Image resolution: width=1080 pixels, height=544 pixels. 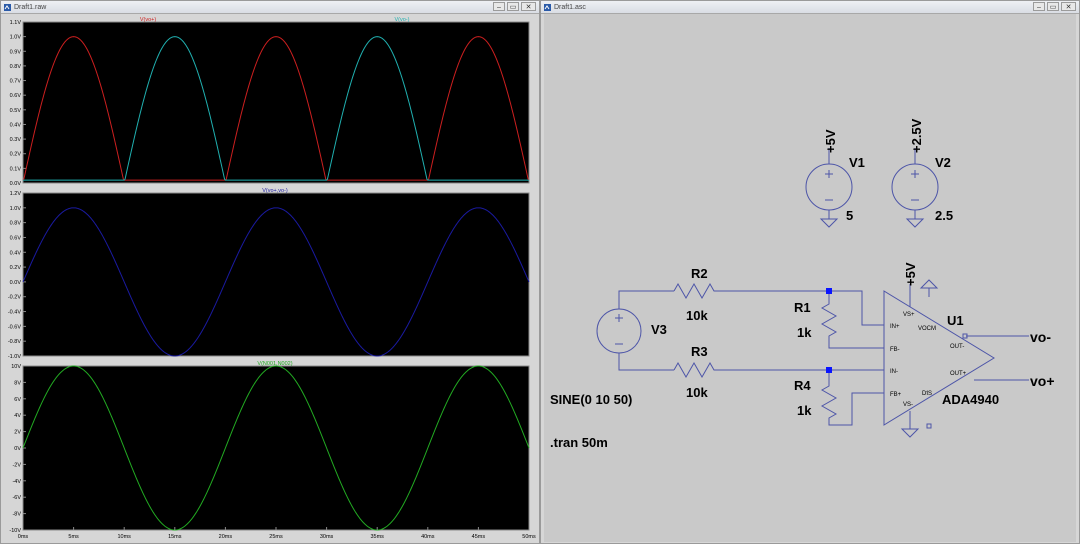 I want to click on r3-value: 10k, so click(x=697, y=392).